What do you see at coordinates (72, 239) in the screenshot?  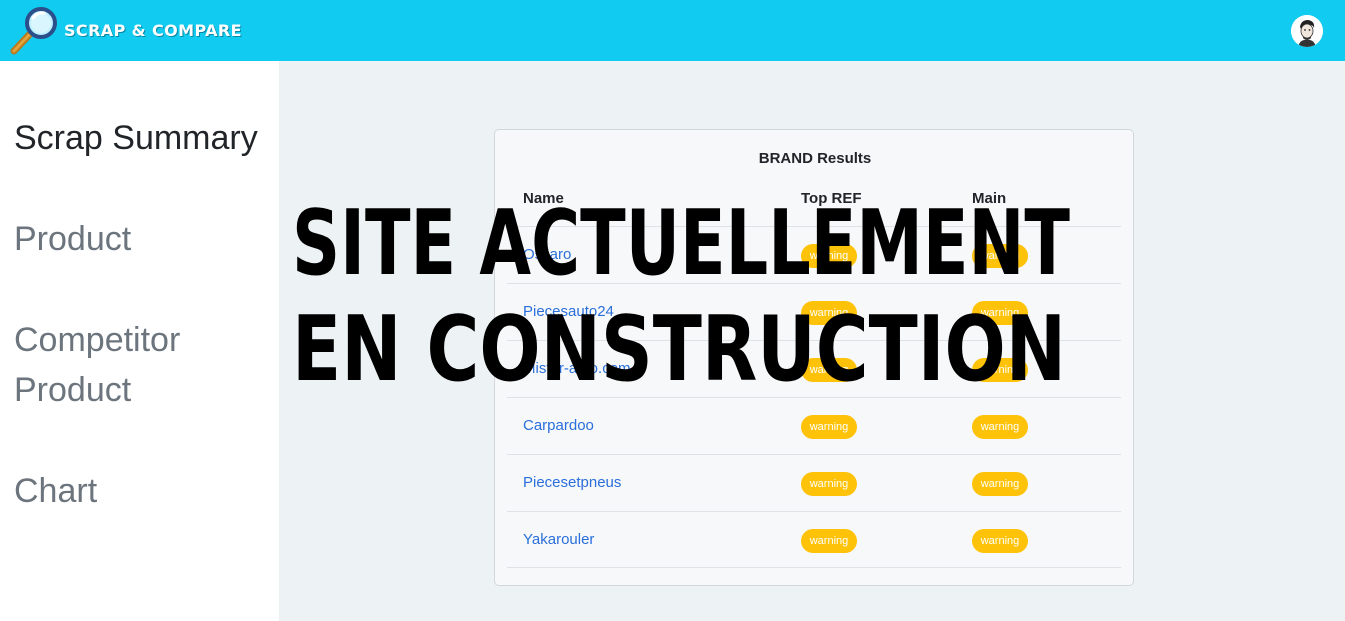 I see `sidebar-item-product: Product` at bounding box center [72, 239].